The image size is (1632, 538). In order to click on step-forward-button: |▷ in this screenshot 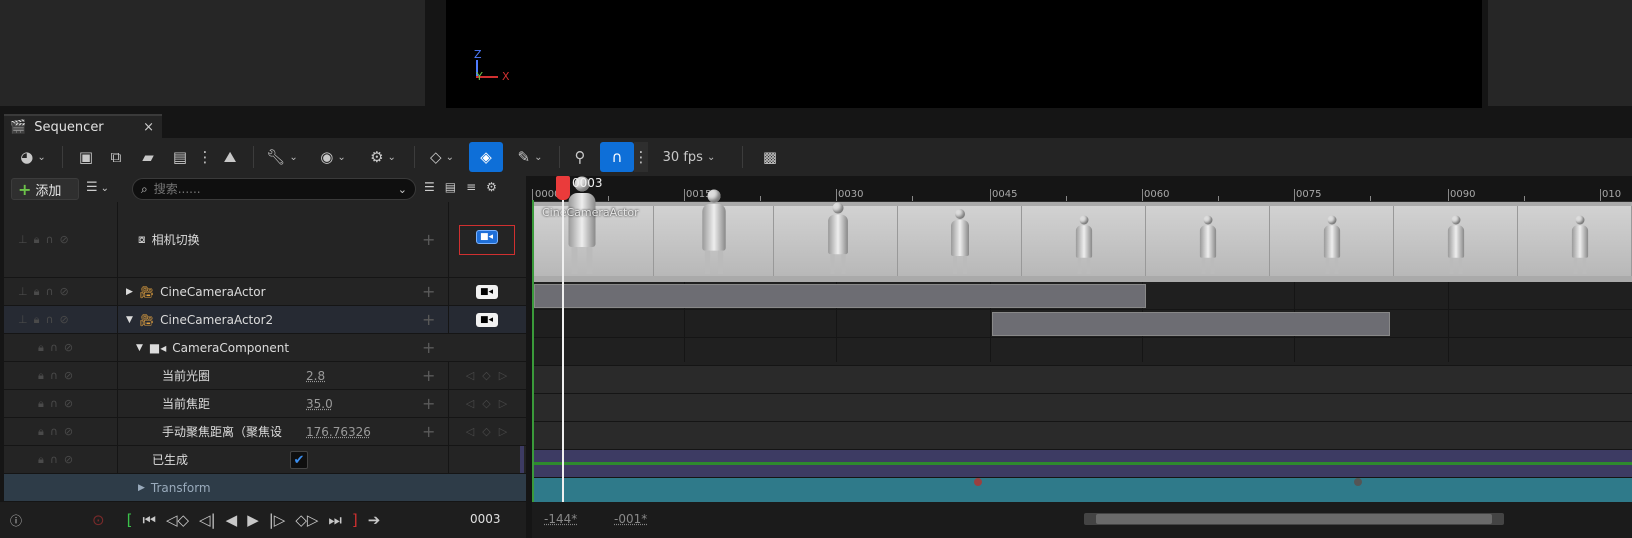, I will do `click(277, 520)`.